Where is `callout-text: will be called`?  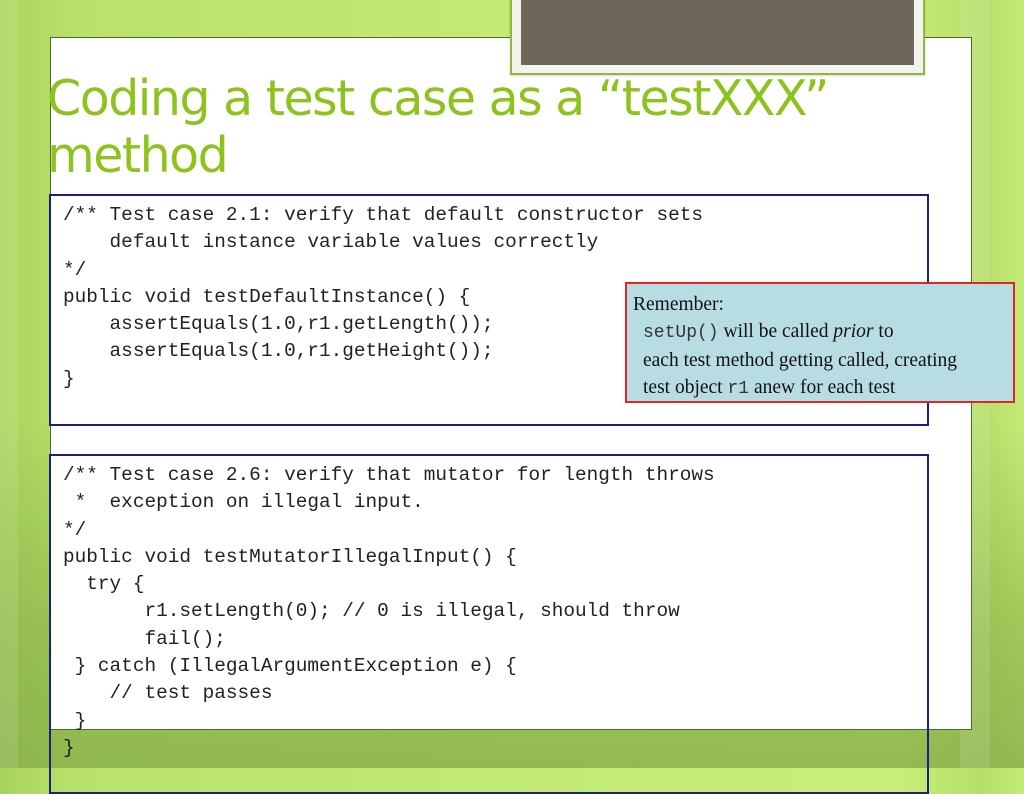 callout-text: will be called is located at coordinates (776, 331).